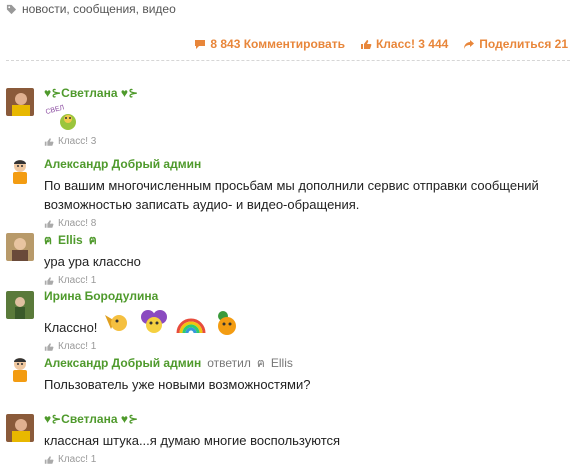 This screenshot has height=471, width=572. I want to click on klass-small-button: Класс! 8, so click(305, 223).